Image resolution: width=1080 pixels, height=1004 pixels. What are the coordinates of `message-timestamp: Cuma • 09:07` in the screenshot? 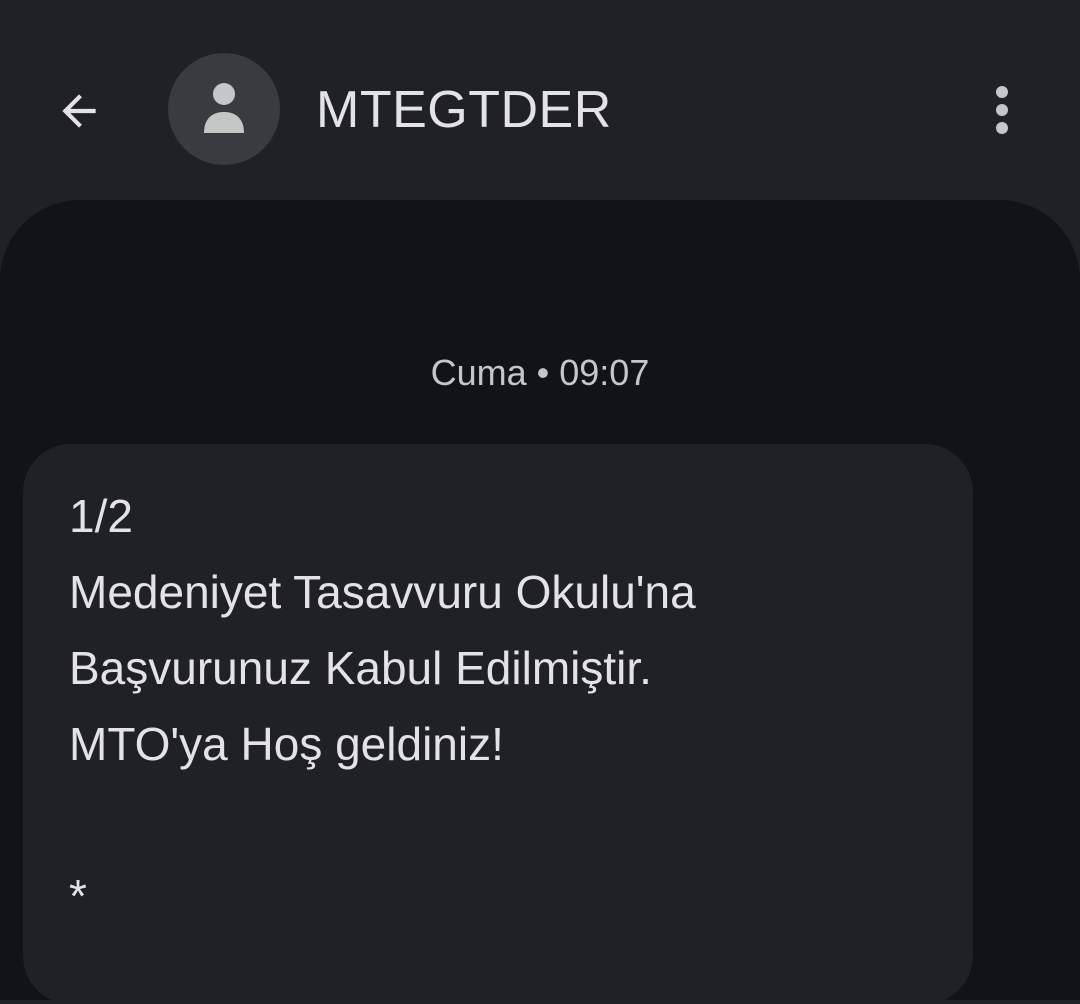 It's located at (540, 372).